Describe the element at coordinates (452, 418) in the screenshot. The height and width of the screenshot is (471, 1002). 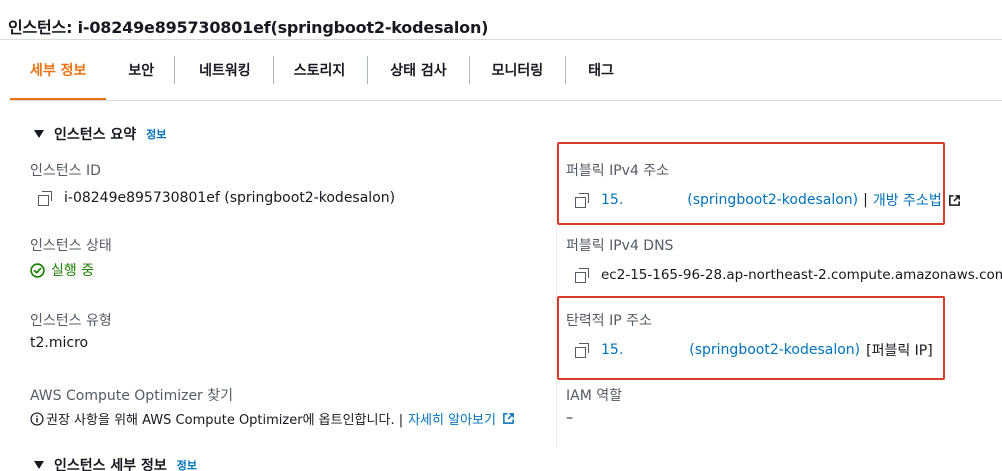
I see `learn-more-link: 자세히 알아보기` at that location.